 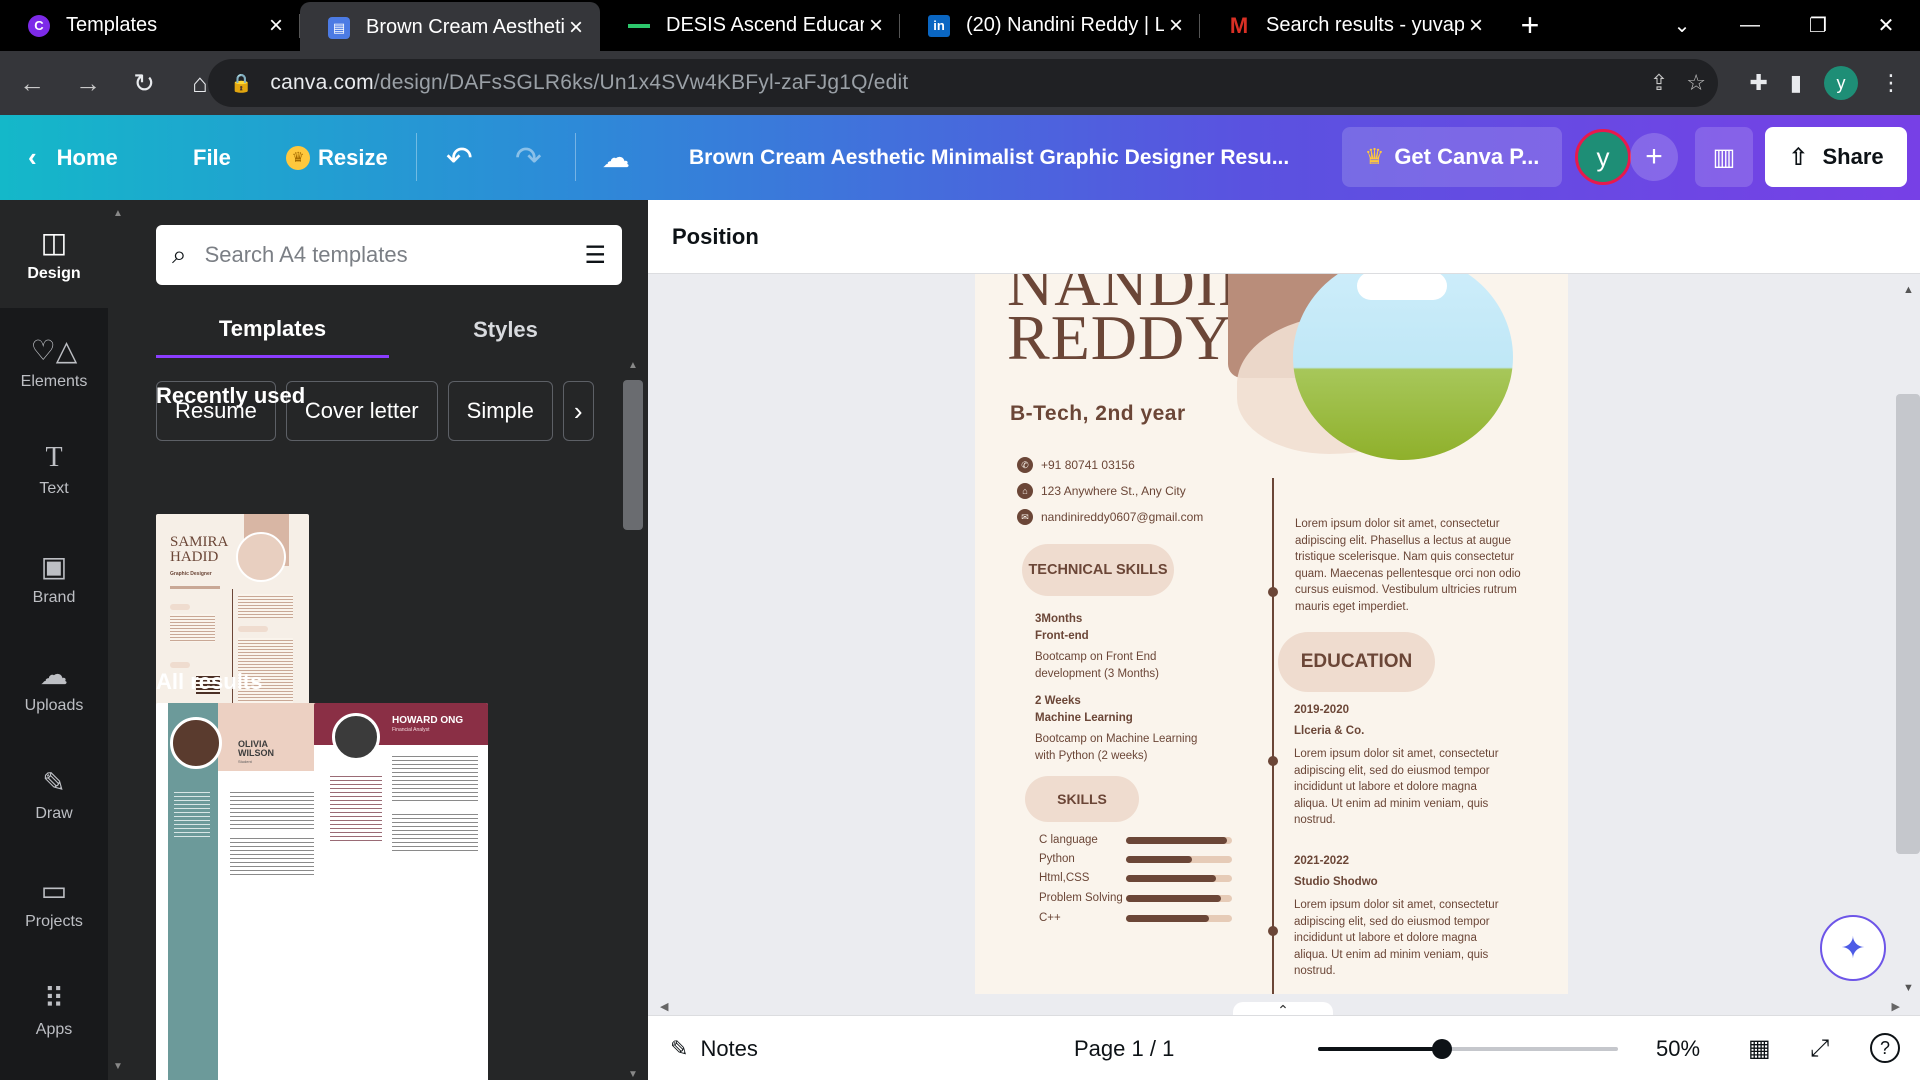 I want to click on home-button: ‹ Home, so click(x=73, y=157).